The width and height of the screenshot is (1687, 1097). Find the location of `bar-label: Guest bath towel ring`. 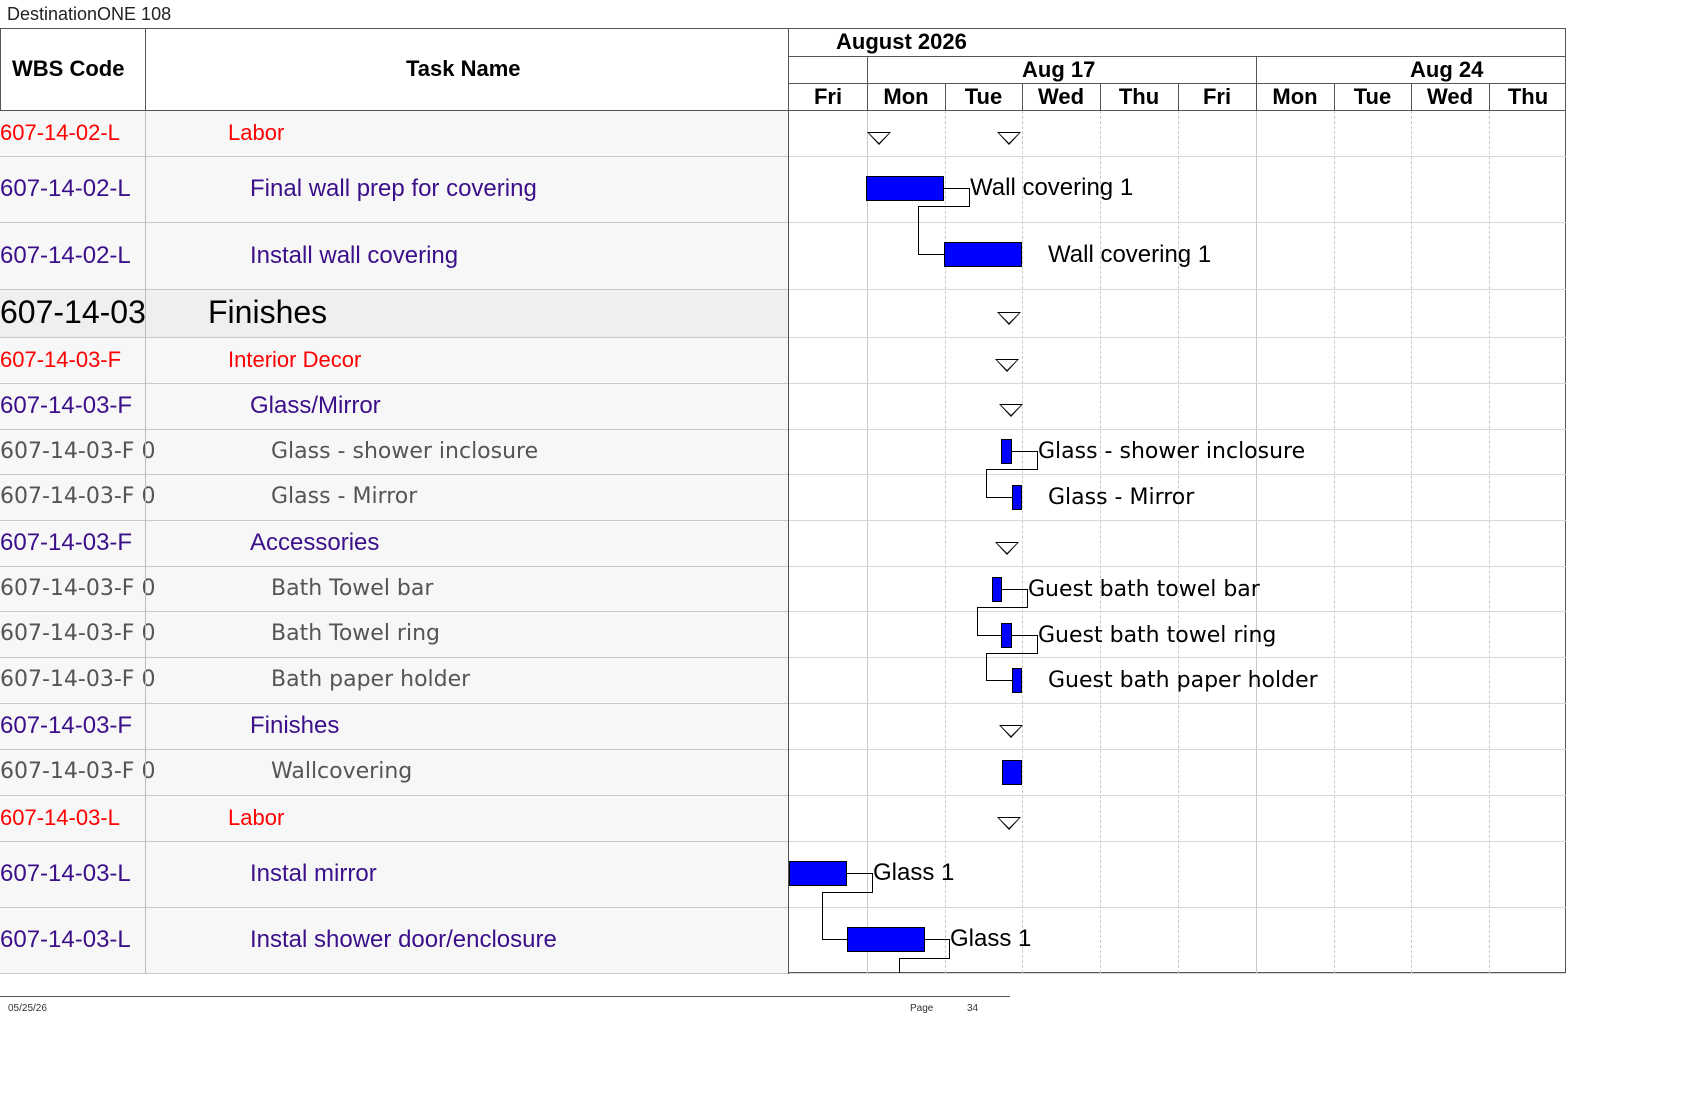

bar-label: Guest bath towel ring is located at coordinates (1157, 635).